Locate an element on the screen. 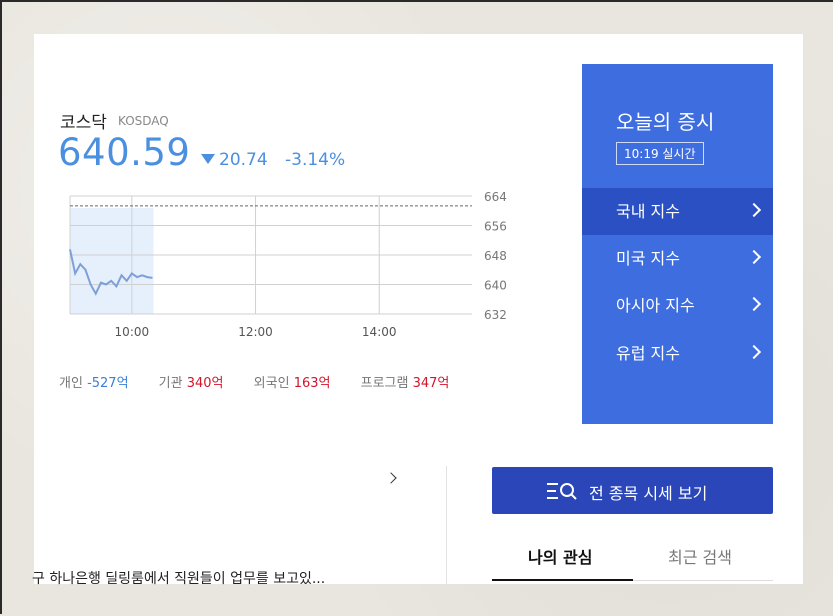  menu-item-domestic-index: 국내 지수 is located at coordinates (677, 211).